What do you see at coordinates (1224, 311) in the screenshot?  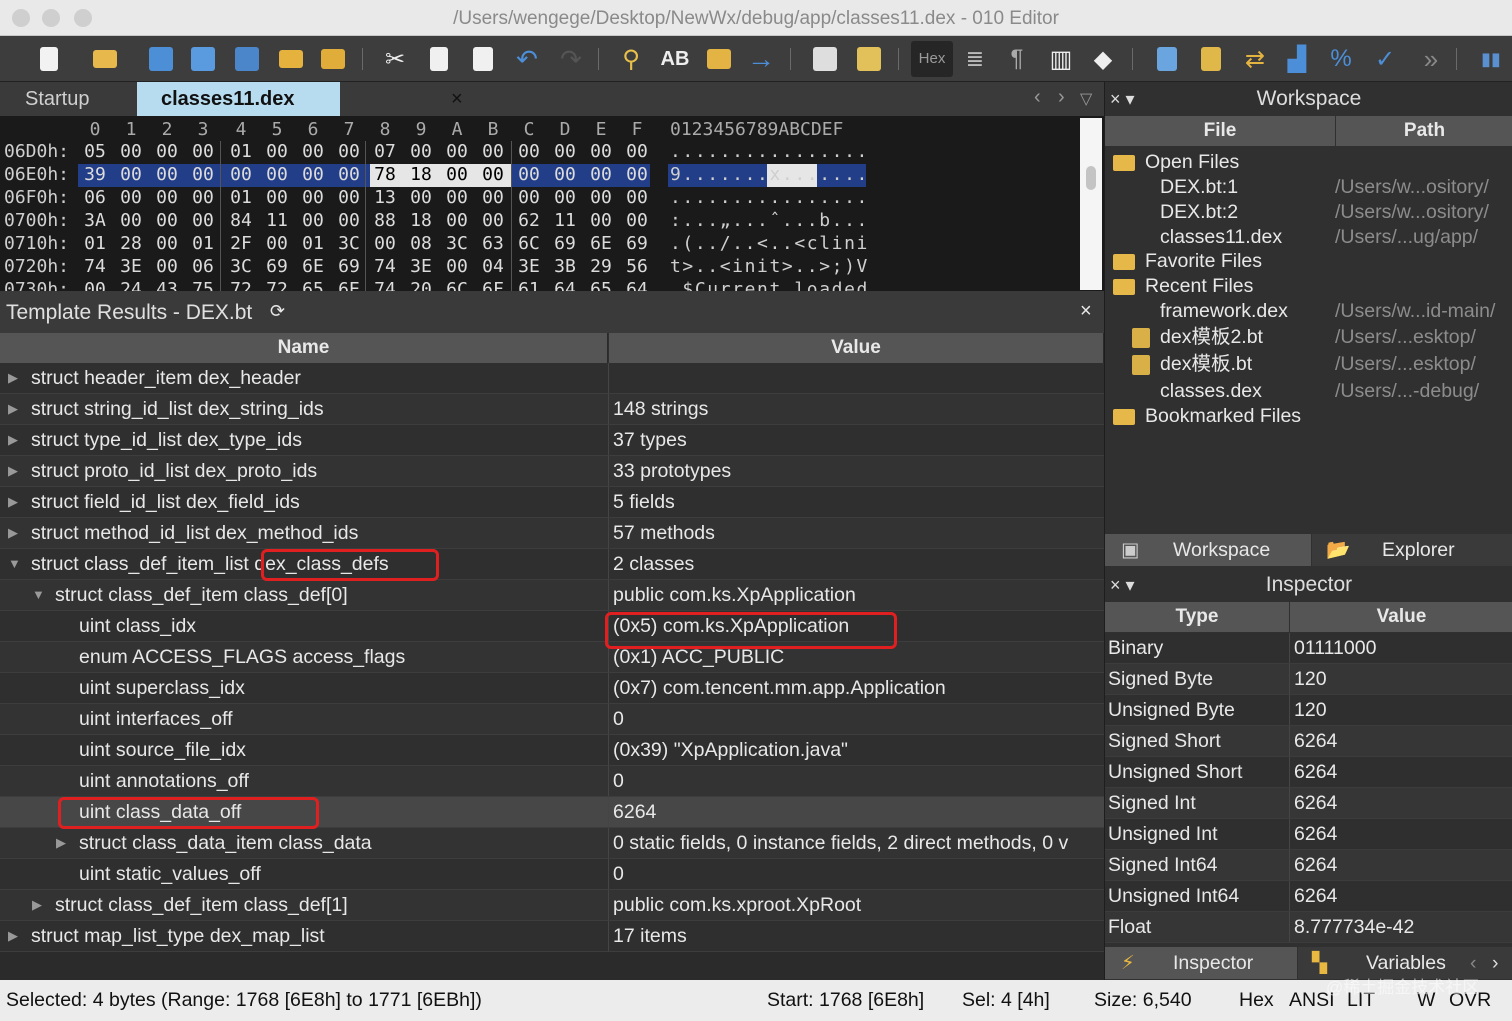 I see `workspace-item: framework.dex` at bounding box center [1224, 311].